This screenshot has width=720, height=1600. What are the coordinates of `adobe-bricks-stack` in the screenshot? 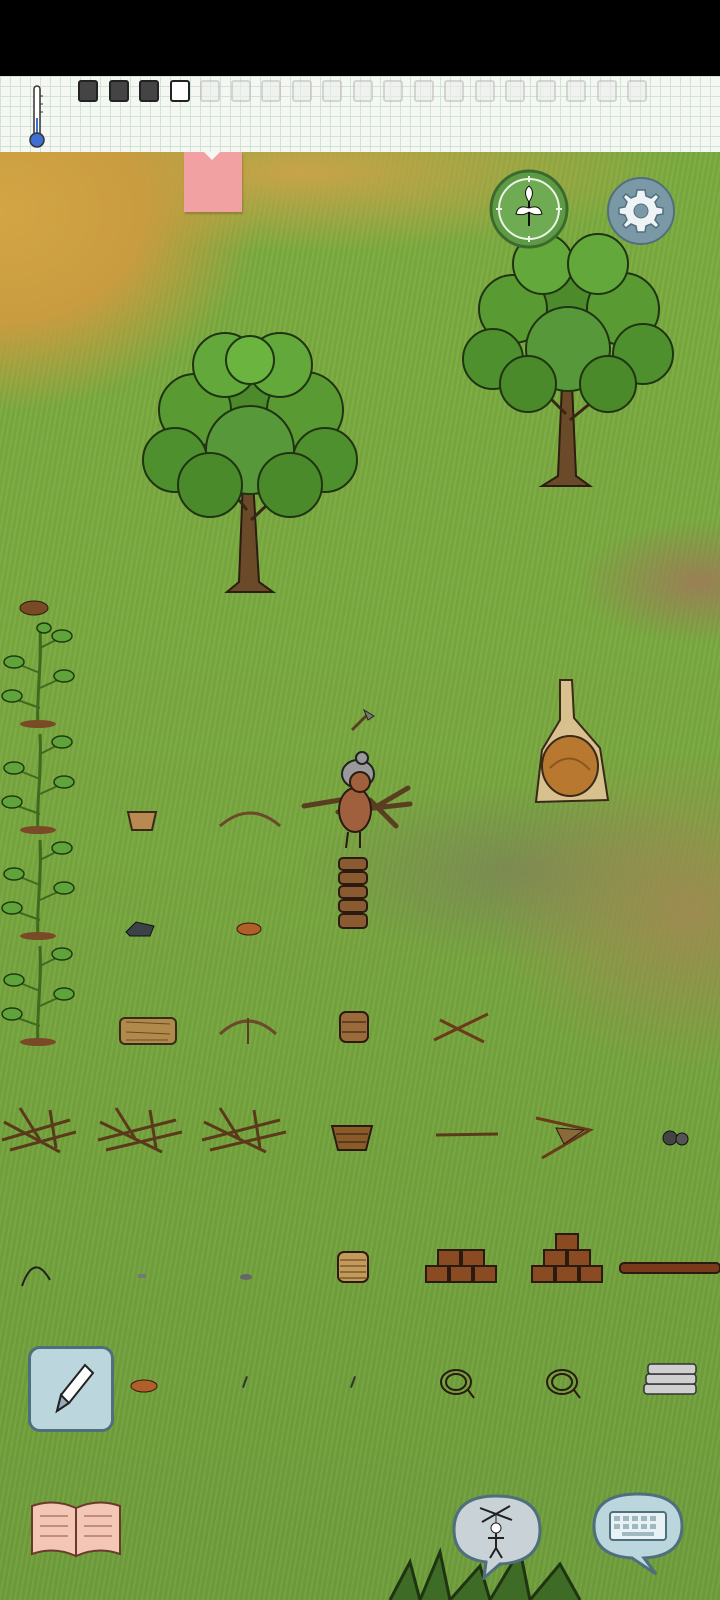 It's located at (567, 1258).